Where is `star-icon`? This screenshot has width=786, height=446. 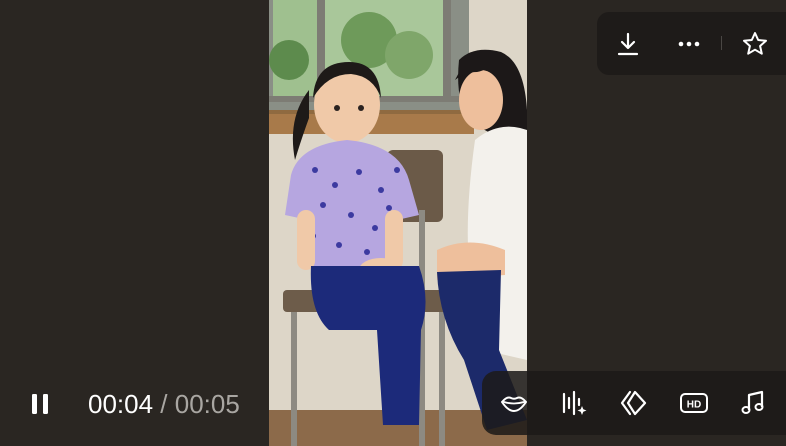 star-icon is located at coordinates (755, 43).